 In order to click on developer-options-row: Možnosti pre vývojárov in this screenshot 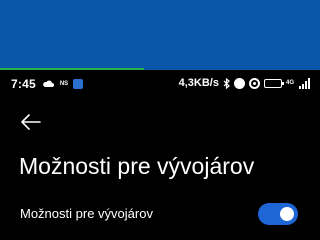, I will do `click(160, 215)`.